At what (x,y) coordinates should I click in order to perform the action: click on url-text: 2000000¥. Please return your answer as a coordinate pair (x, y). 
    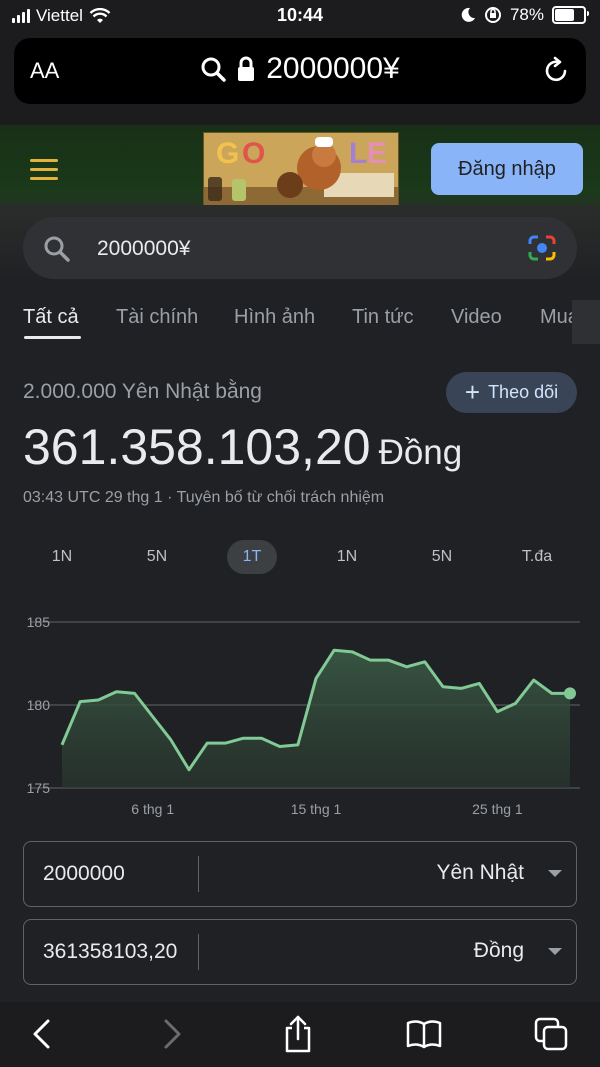
    Looking at the image, I should click on (333, 68).